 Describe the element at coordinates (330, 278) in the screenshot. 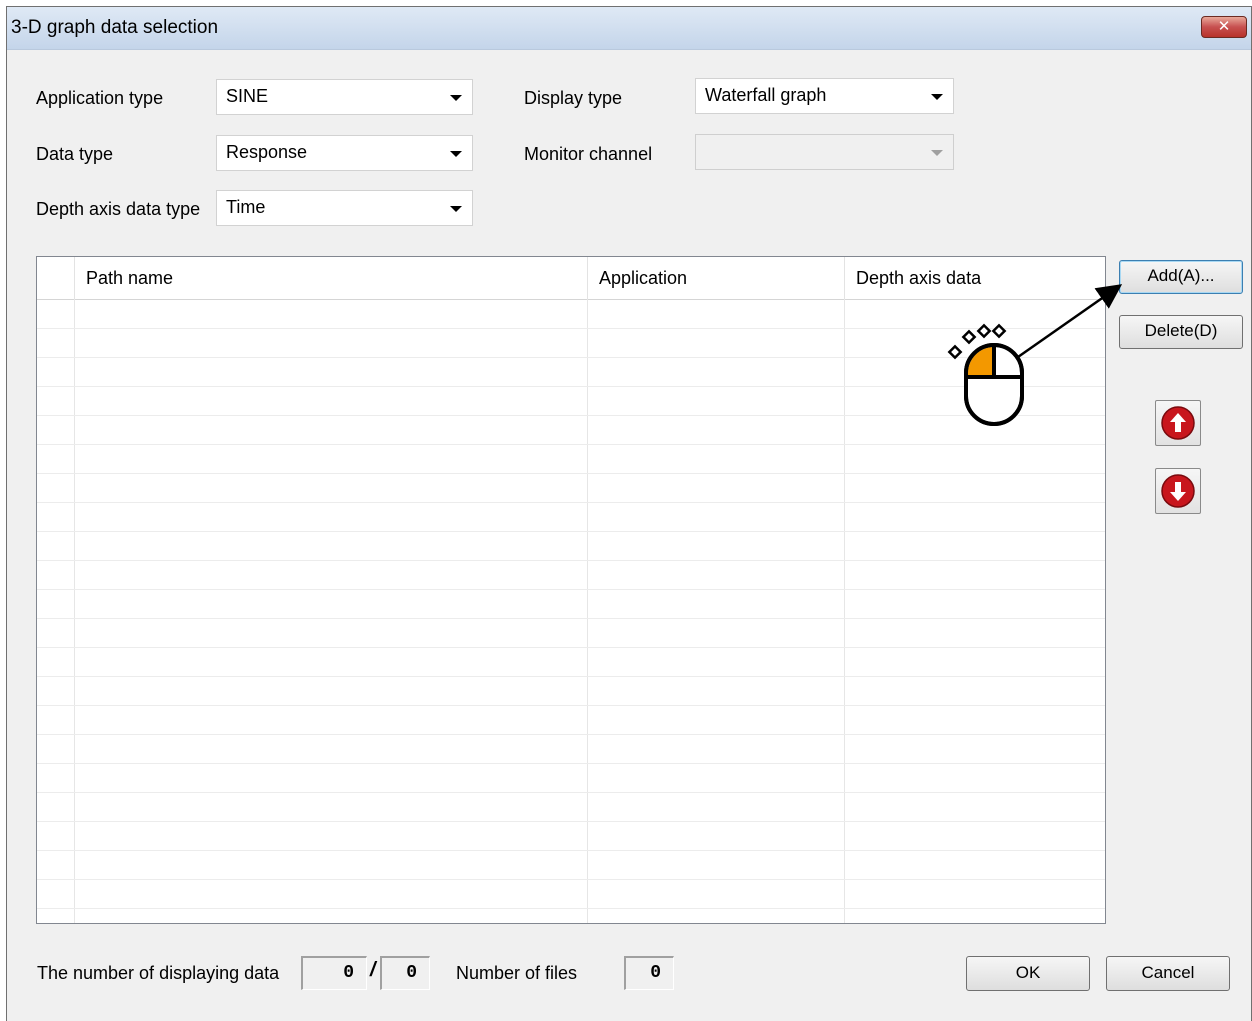

I see `column-header-path-name: Path name` at that location.